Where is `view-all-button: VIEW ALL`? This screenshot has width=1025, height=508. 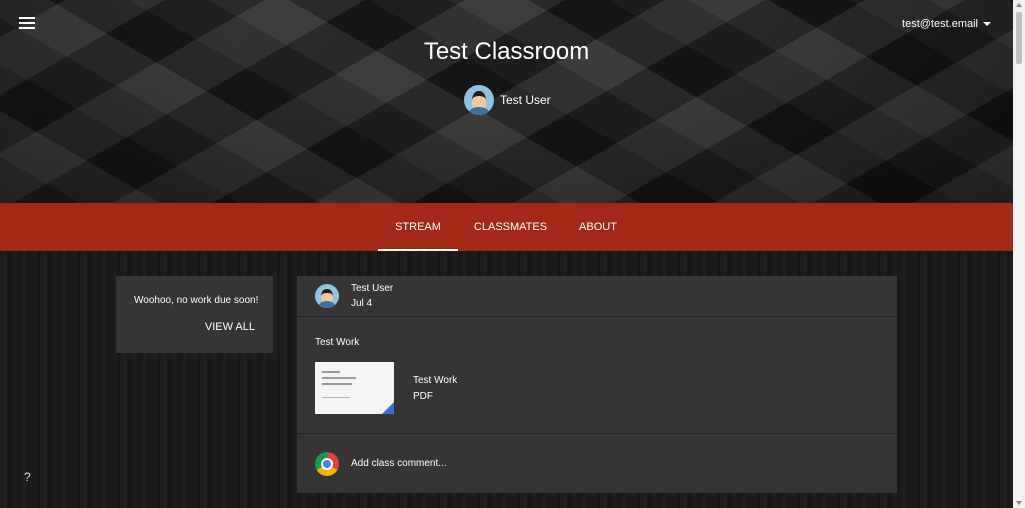
view-all-button: VIEW ALL is located at coordinates (230, 327).